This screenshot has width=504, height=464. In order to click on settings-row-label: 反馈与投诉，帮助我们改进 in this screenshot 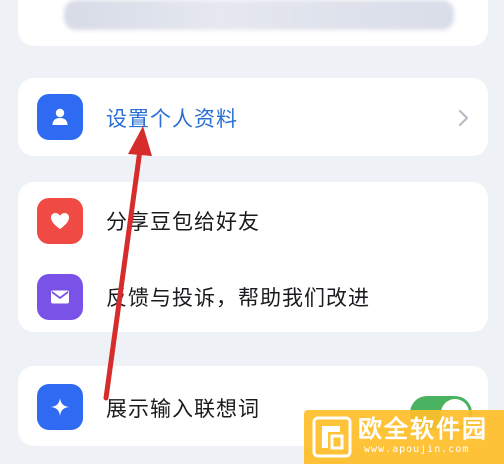, I will do `click(238, 298)`.